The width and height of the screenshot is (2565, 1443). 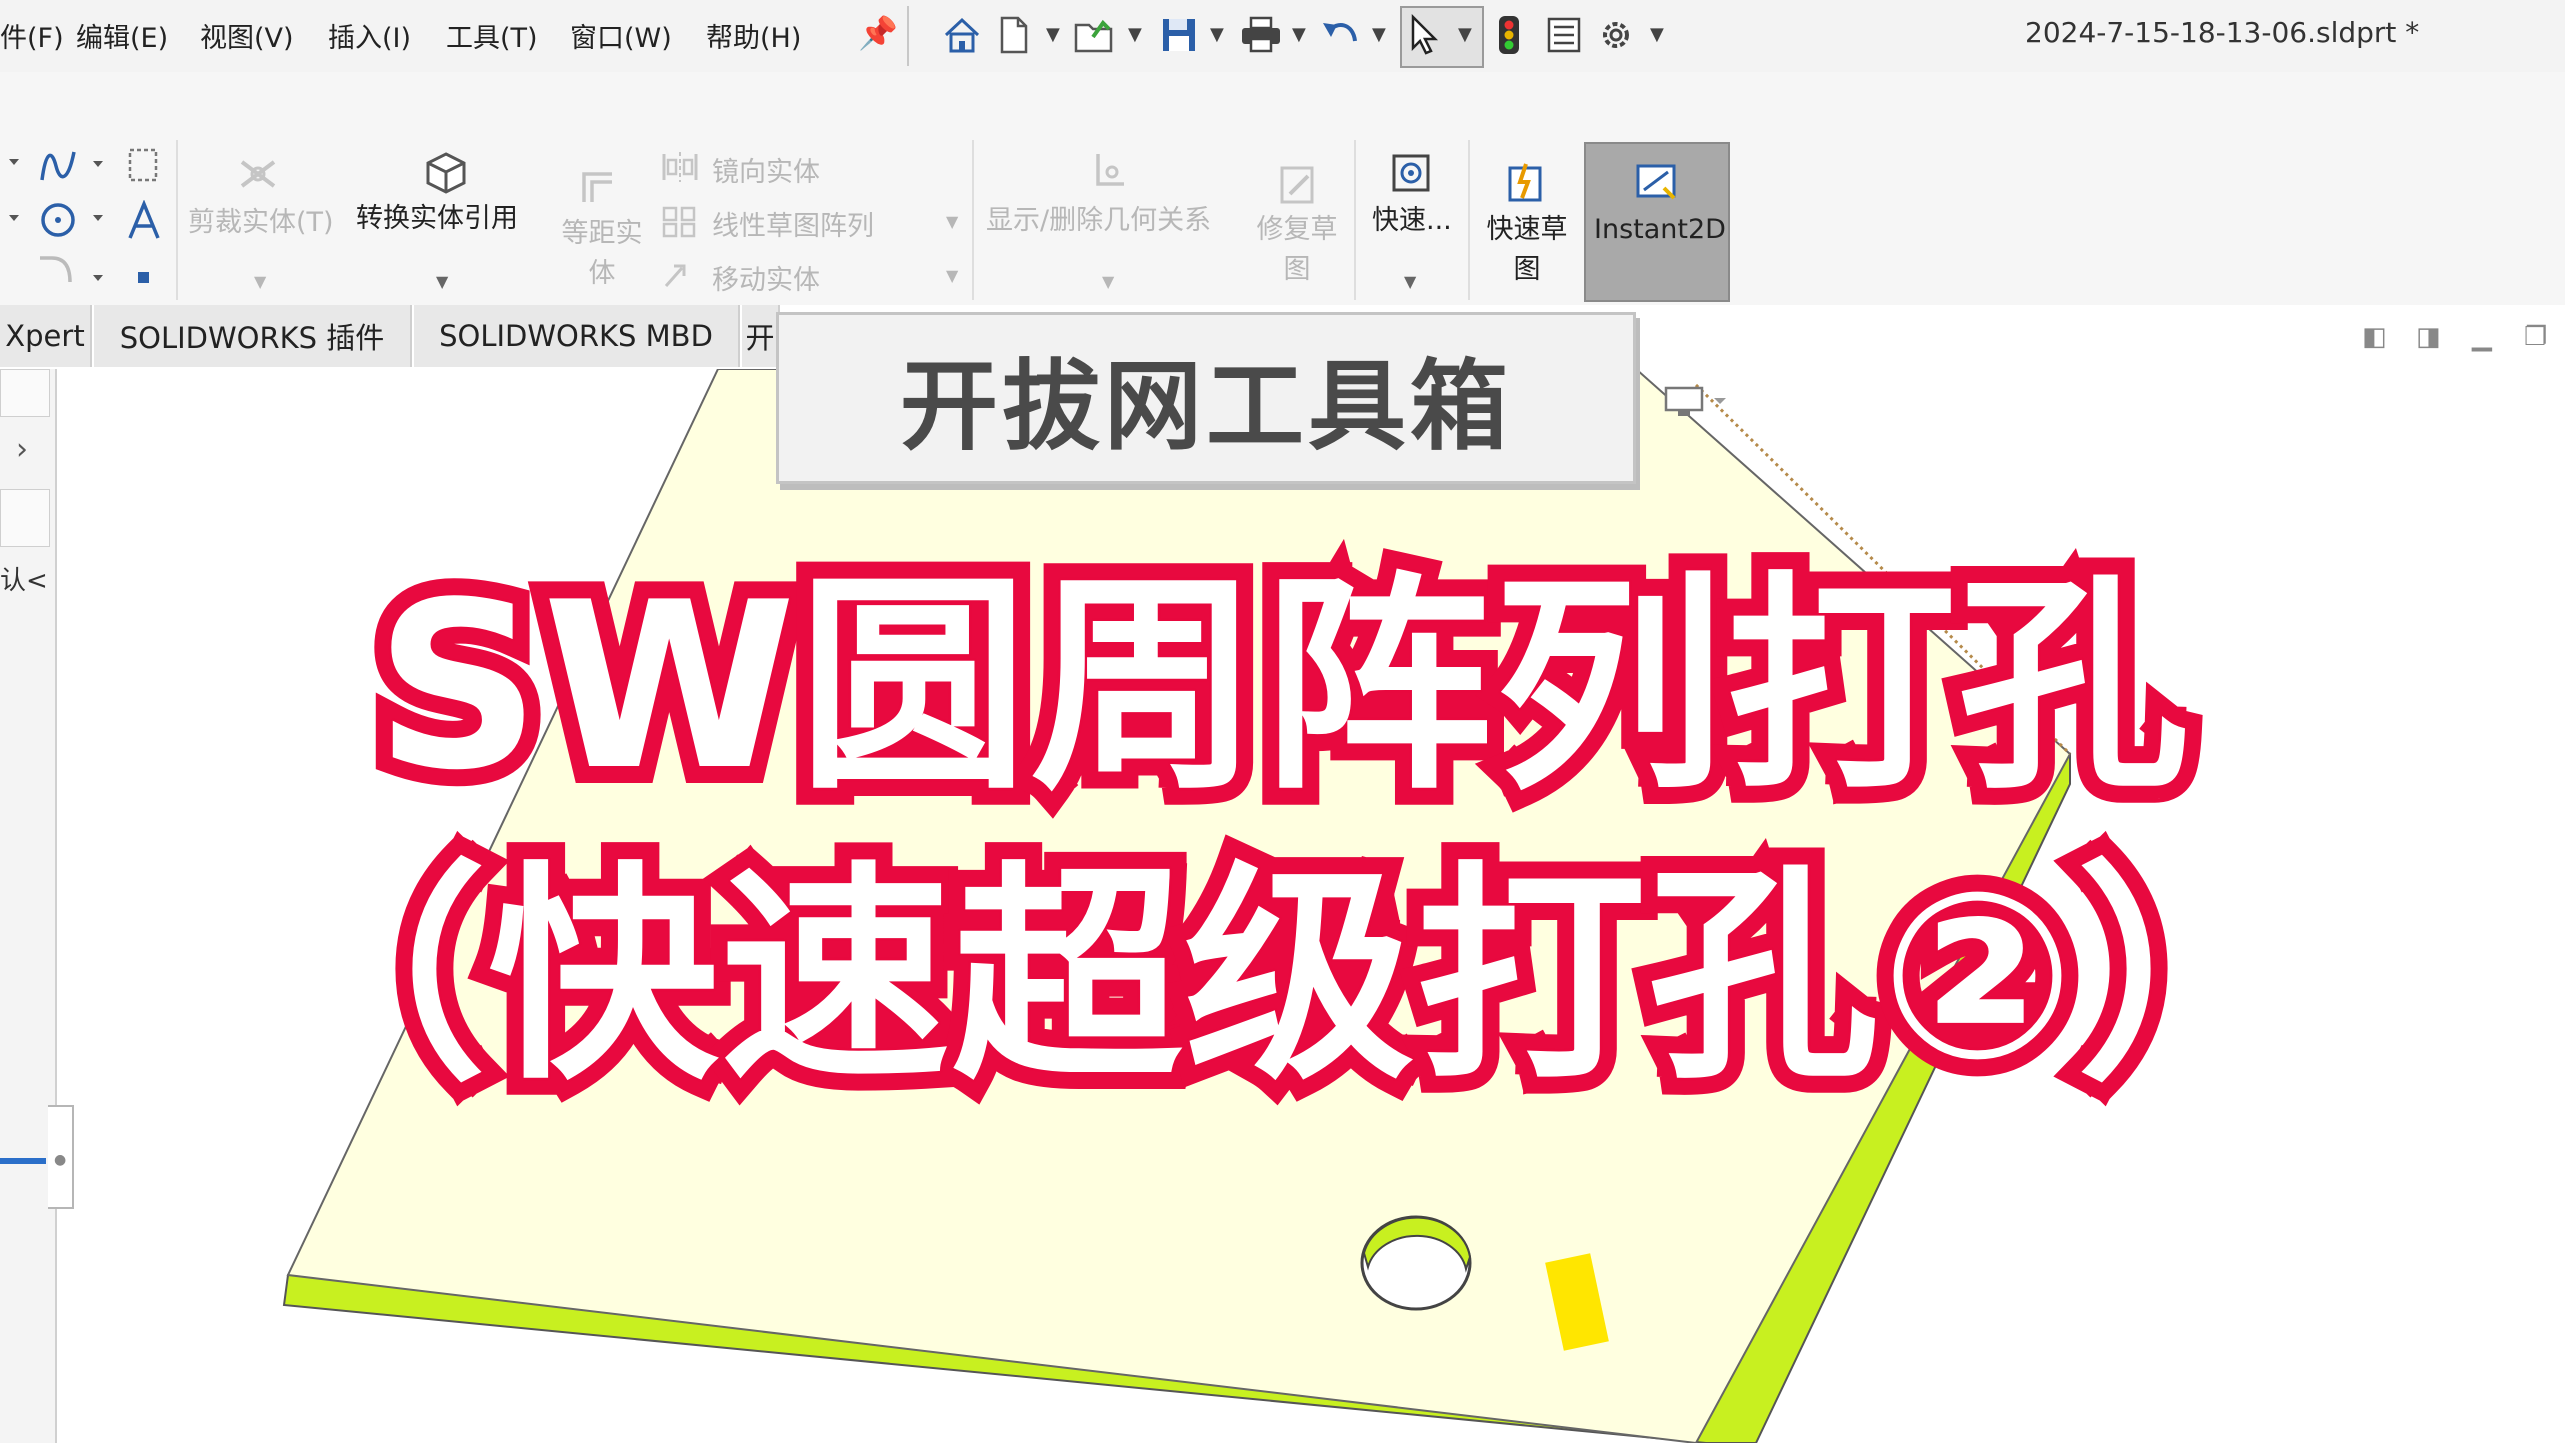 What do you see at coordinates (2222, 32) in the screenshot?
I see `document-title: 2024-7-15-18-13-06.sldprt *` at bounding box center [2222, 32].